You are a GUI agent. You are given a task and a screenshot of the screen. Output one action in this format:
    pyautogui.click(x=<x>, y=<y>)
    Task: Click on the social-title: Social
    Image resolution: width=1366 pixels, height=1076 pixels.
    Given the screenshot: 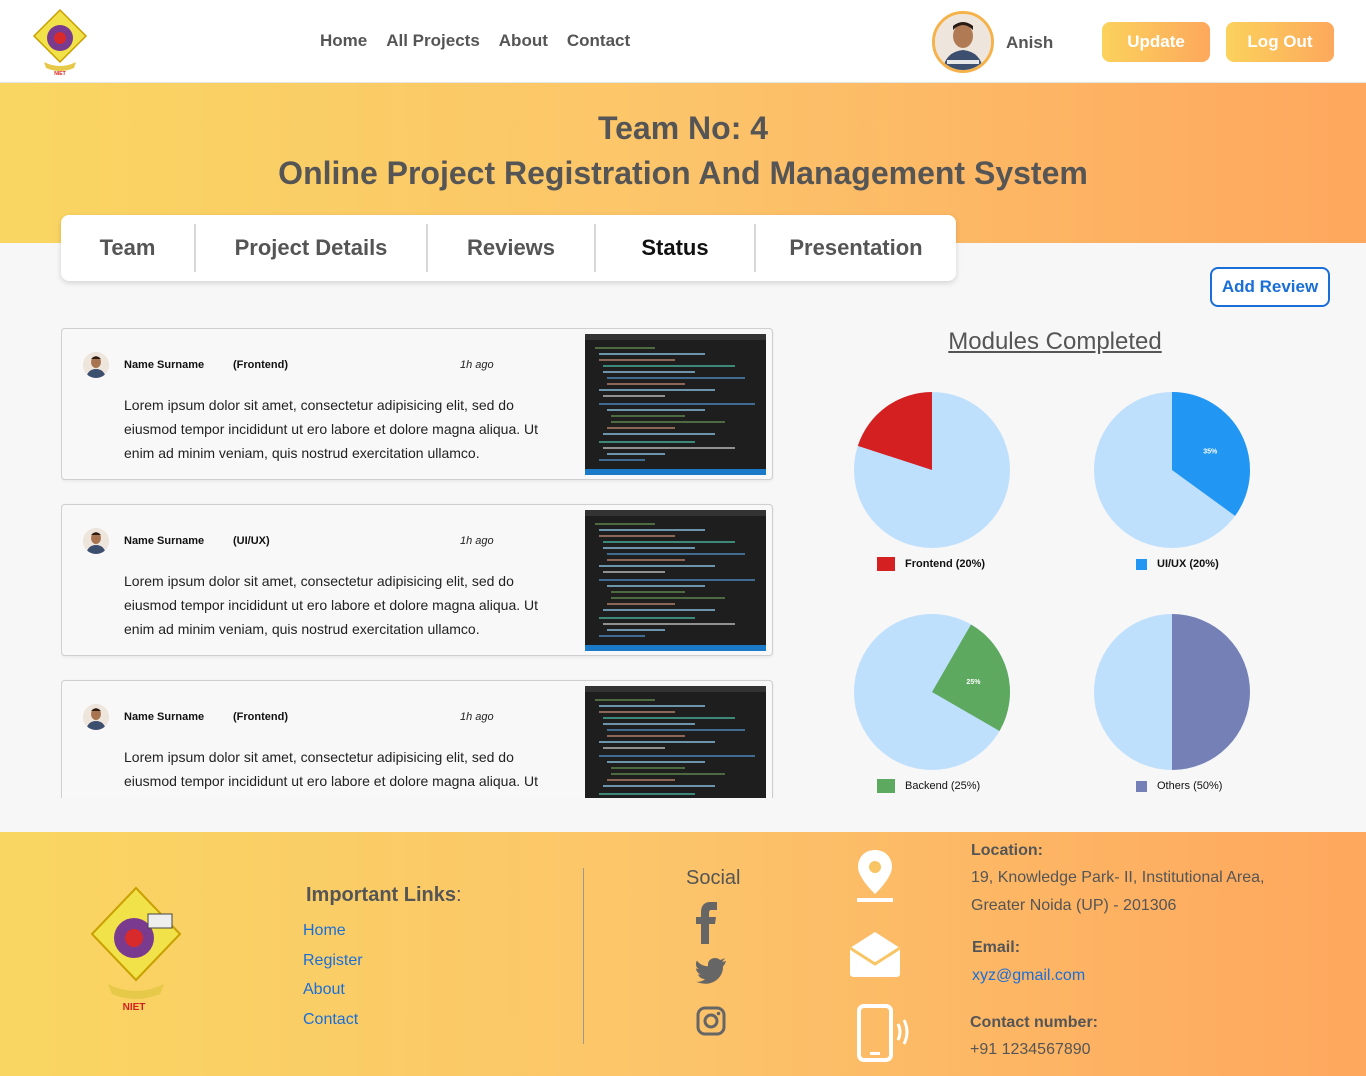 What is the action you would take?
    pyautogui.click(x=713, y=878)
    